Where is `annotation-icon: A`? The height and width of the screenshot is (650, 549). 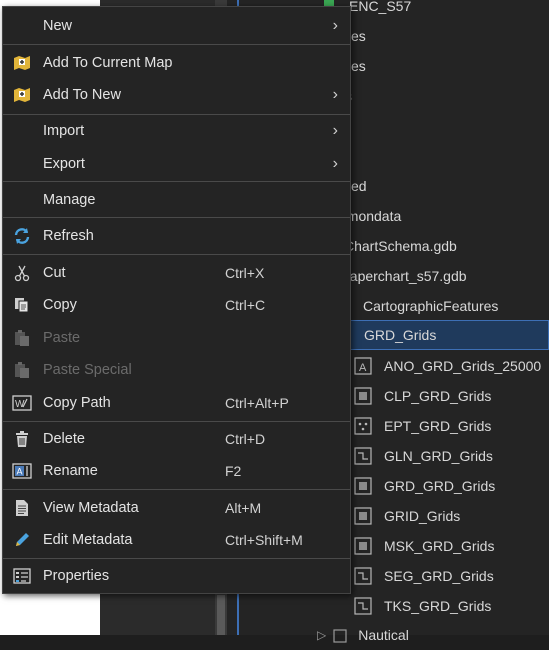 annotation-icon: A is located at coordinates (363, 366).